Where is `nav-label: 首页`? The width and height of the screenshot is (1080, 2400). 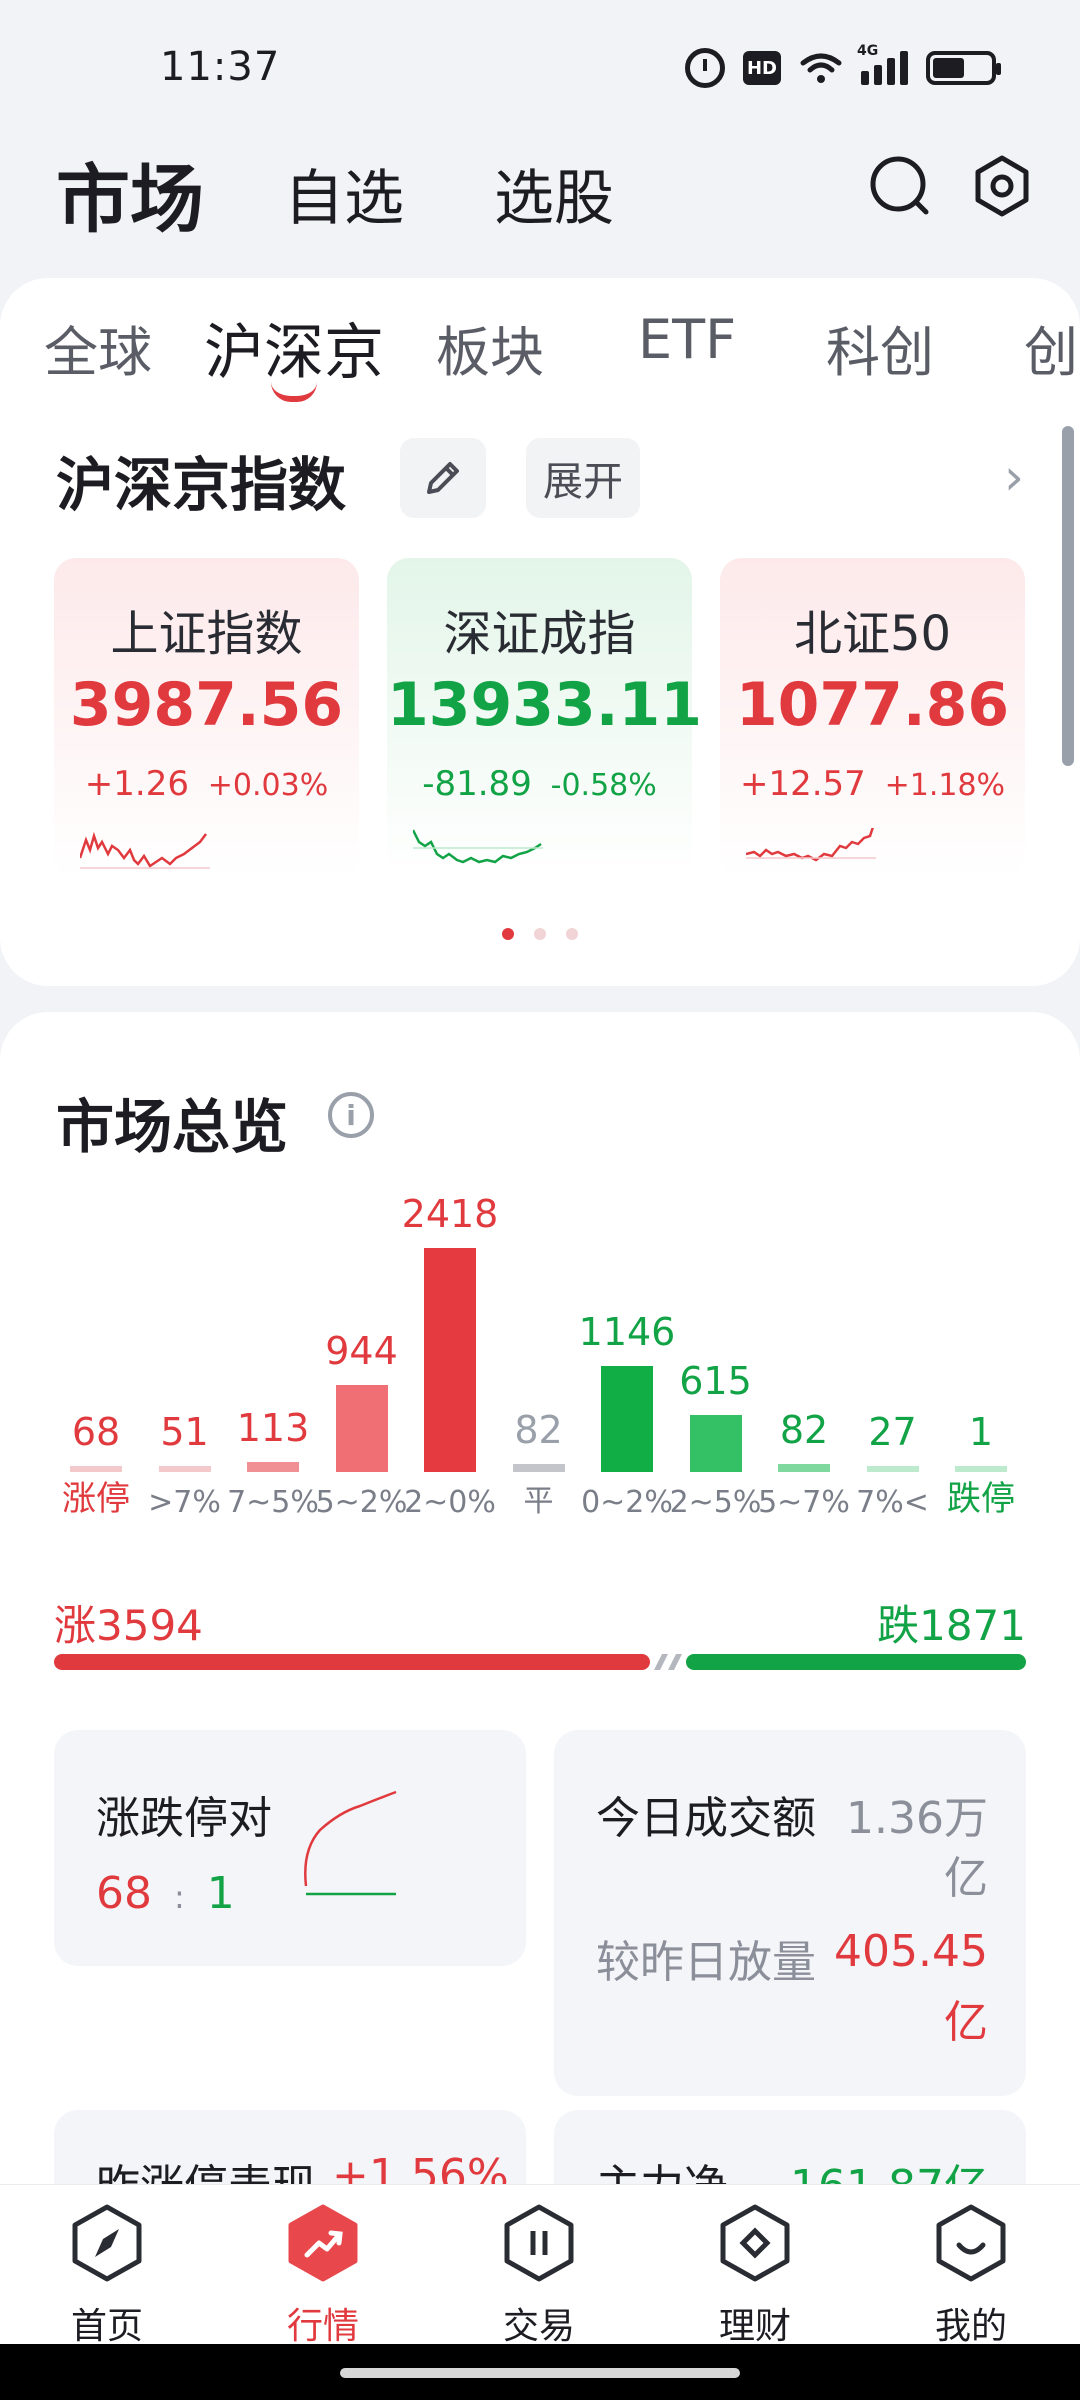
nav-label: 首页 is located at coordinates (106, 2326).